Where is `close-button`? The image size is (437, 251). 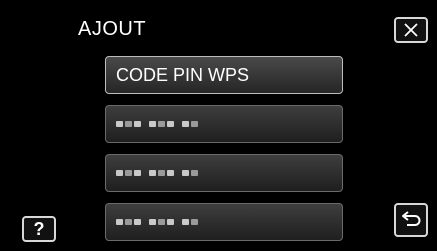 close-button is located at coordinates (411, 30).